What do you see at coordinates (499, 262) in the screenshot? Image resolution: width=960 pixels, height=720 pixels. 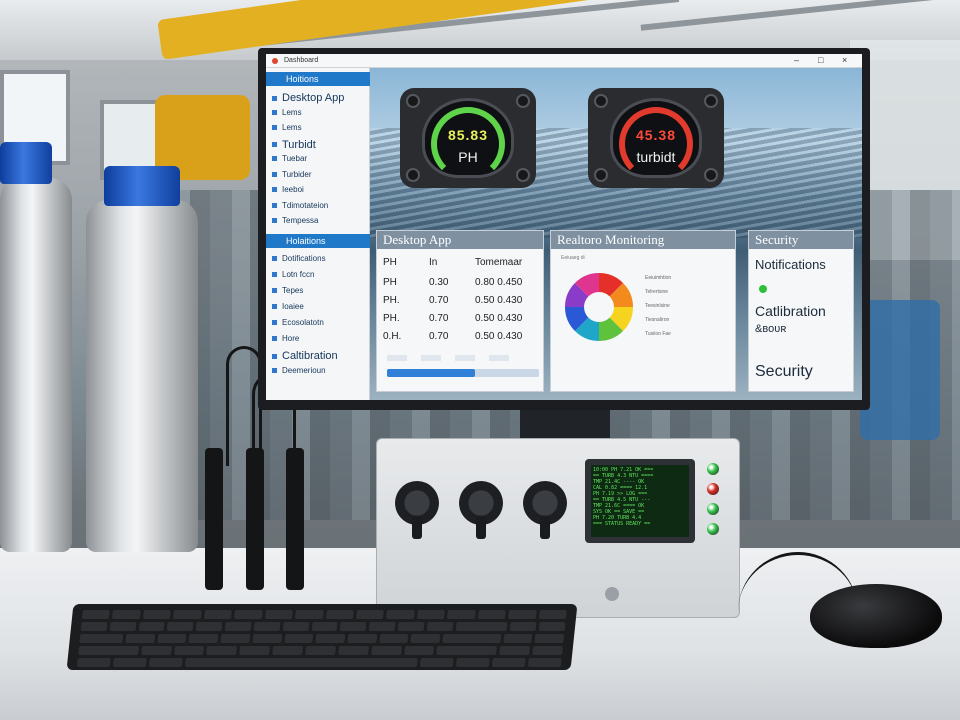 I see `table-header: Tomemaar` at bounding box center [499, 262].